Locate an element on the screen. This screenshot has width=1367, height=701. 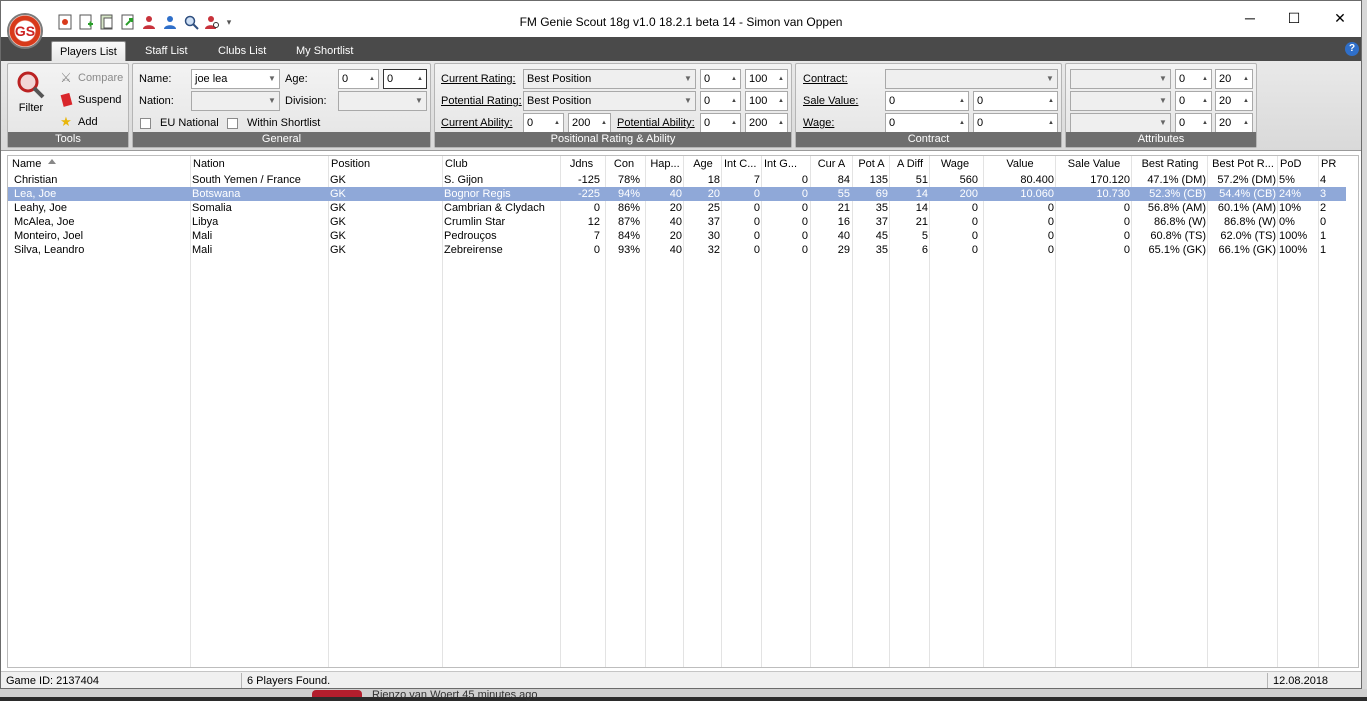
column-header: Name is located at coordinates (100, 165).